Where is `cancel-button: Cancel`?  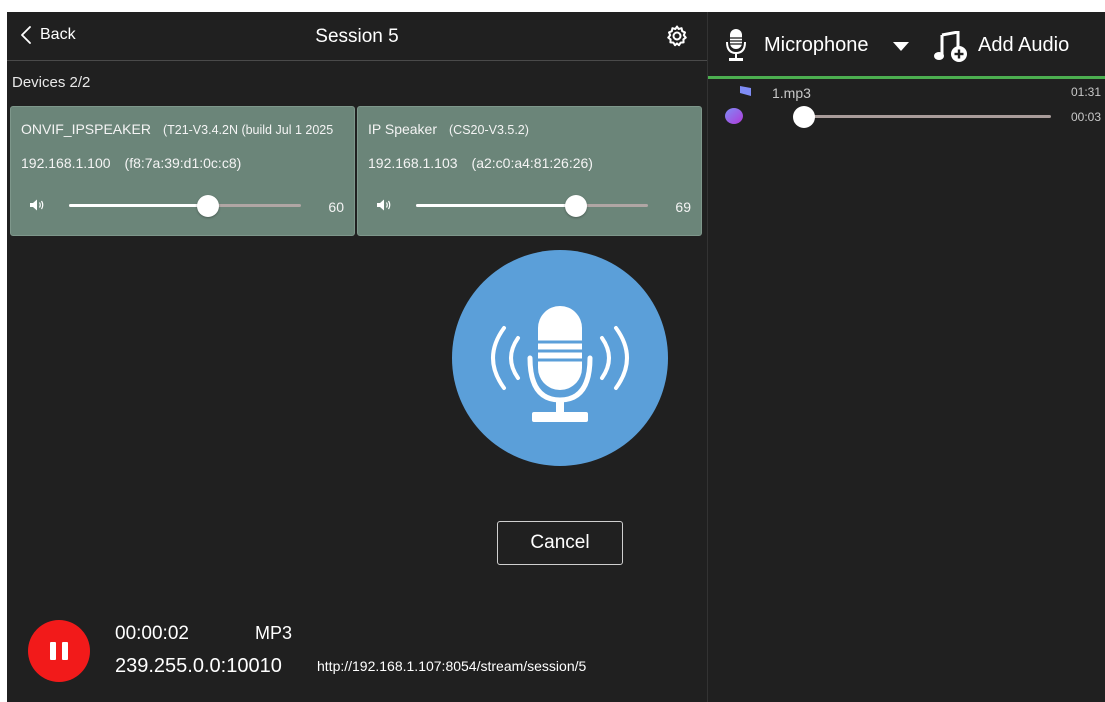 cancel-button: Cancel is located at coordinates (560, 543).